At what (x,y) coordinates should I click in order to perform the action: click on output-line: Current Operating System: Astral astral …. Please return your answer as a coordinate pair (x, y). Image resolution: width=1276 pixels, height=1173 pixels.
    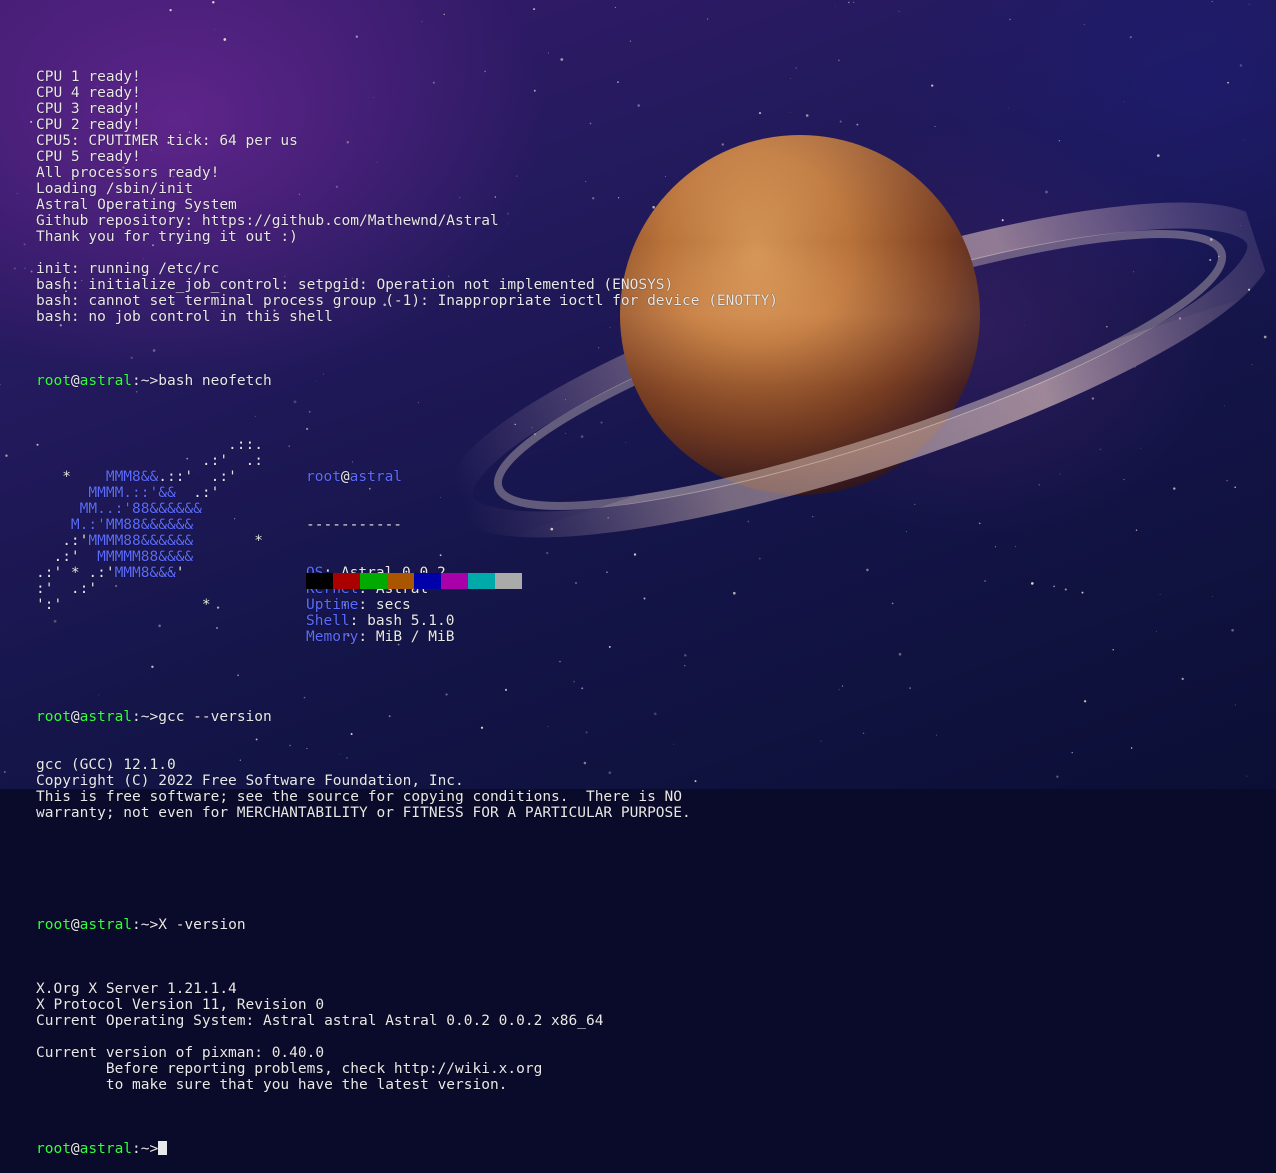
    Looking at the image, I should click on (320, 1021).